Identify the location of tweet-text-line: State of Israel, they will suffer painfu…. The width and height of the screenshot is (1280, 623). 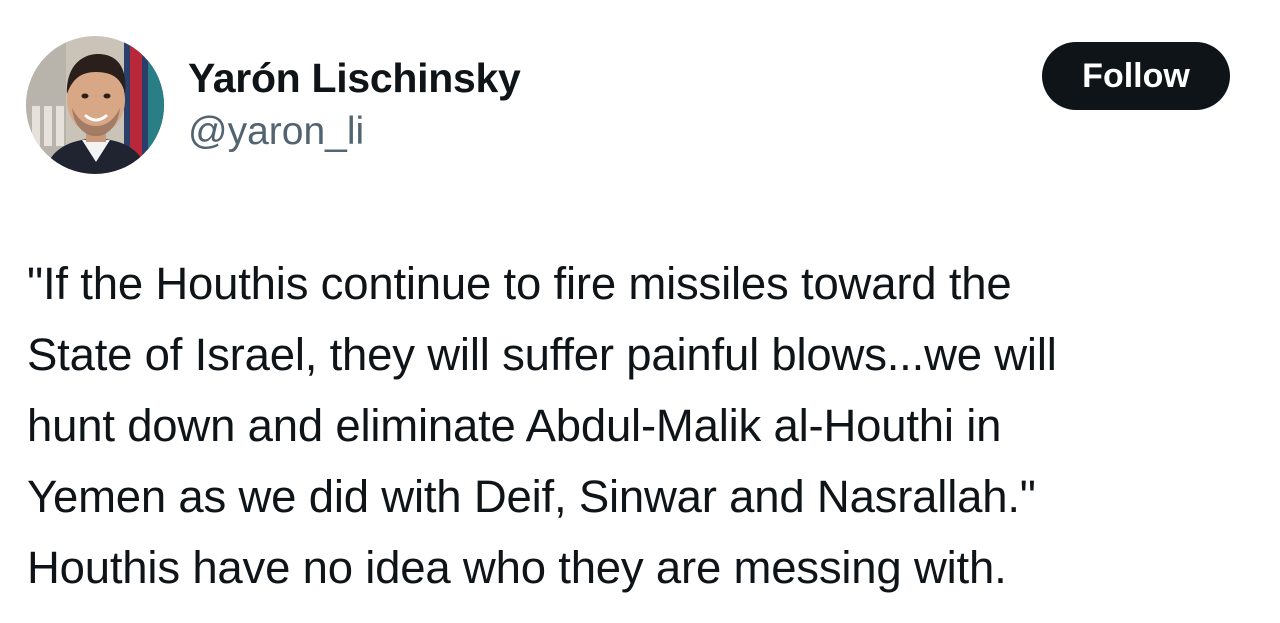
(542, 354).